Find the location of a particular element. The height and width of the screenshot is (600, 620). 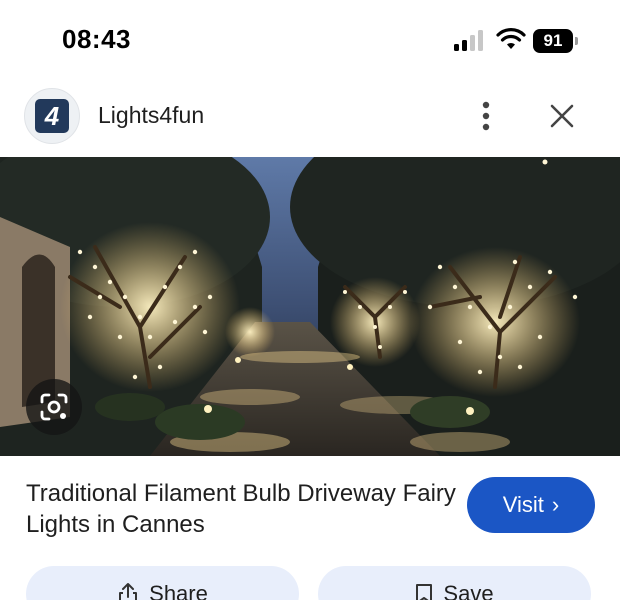

google-lens-icon is located at coordinates (54, 407).